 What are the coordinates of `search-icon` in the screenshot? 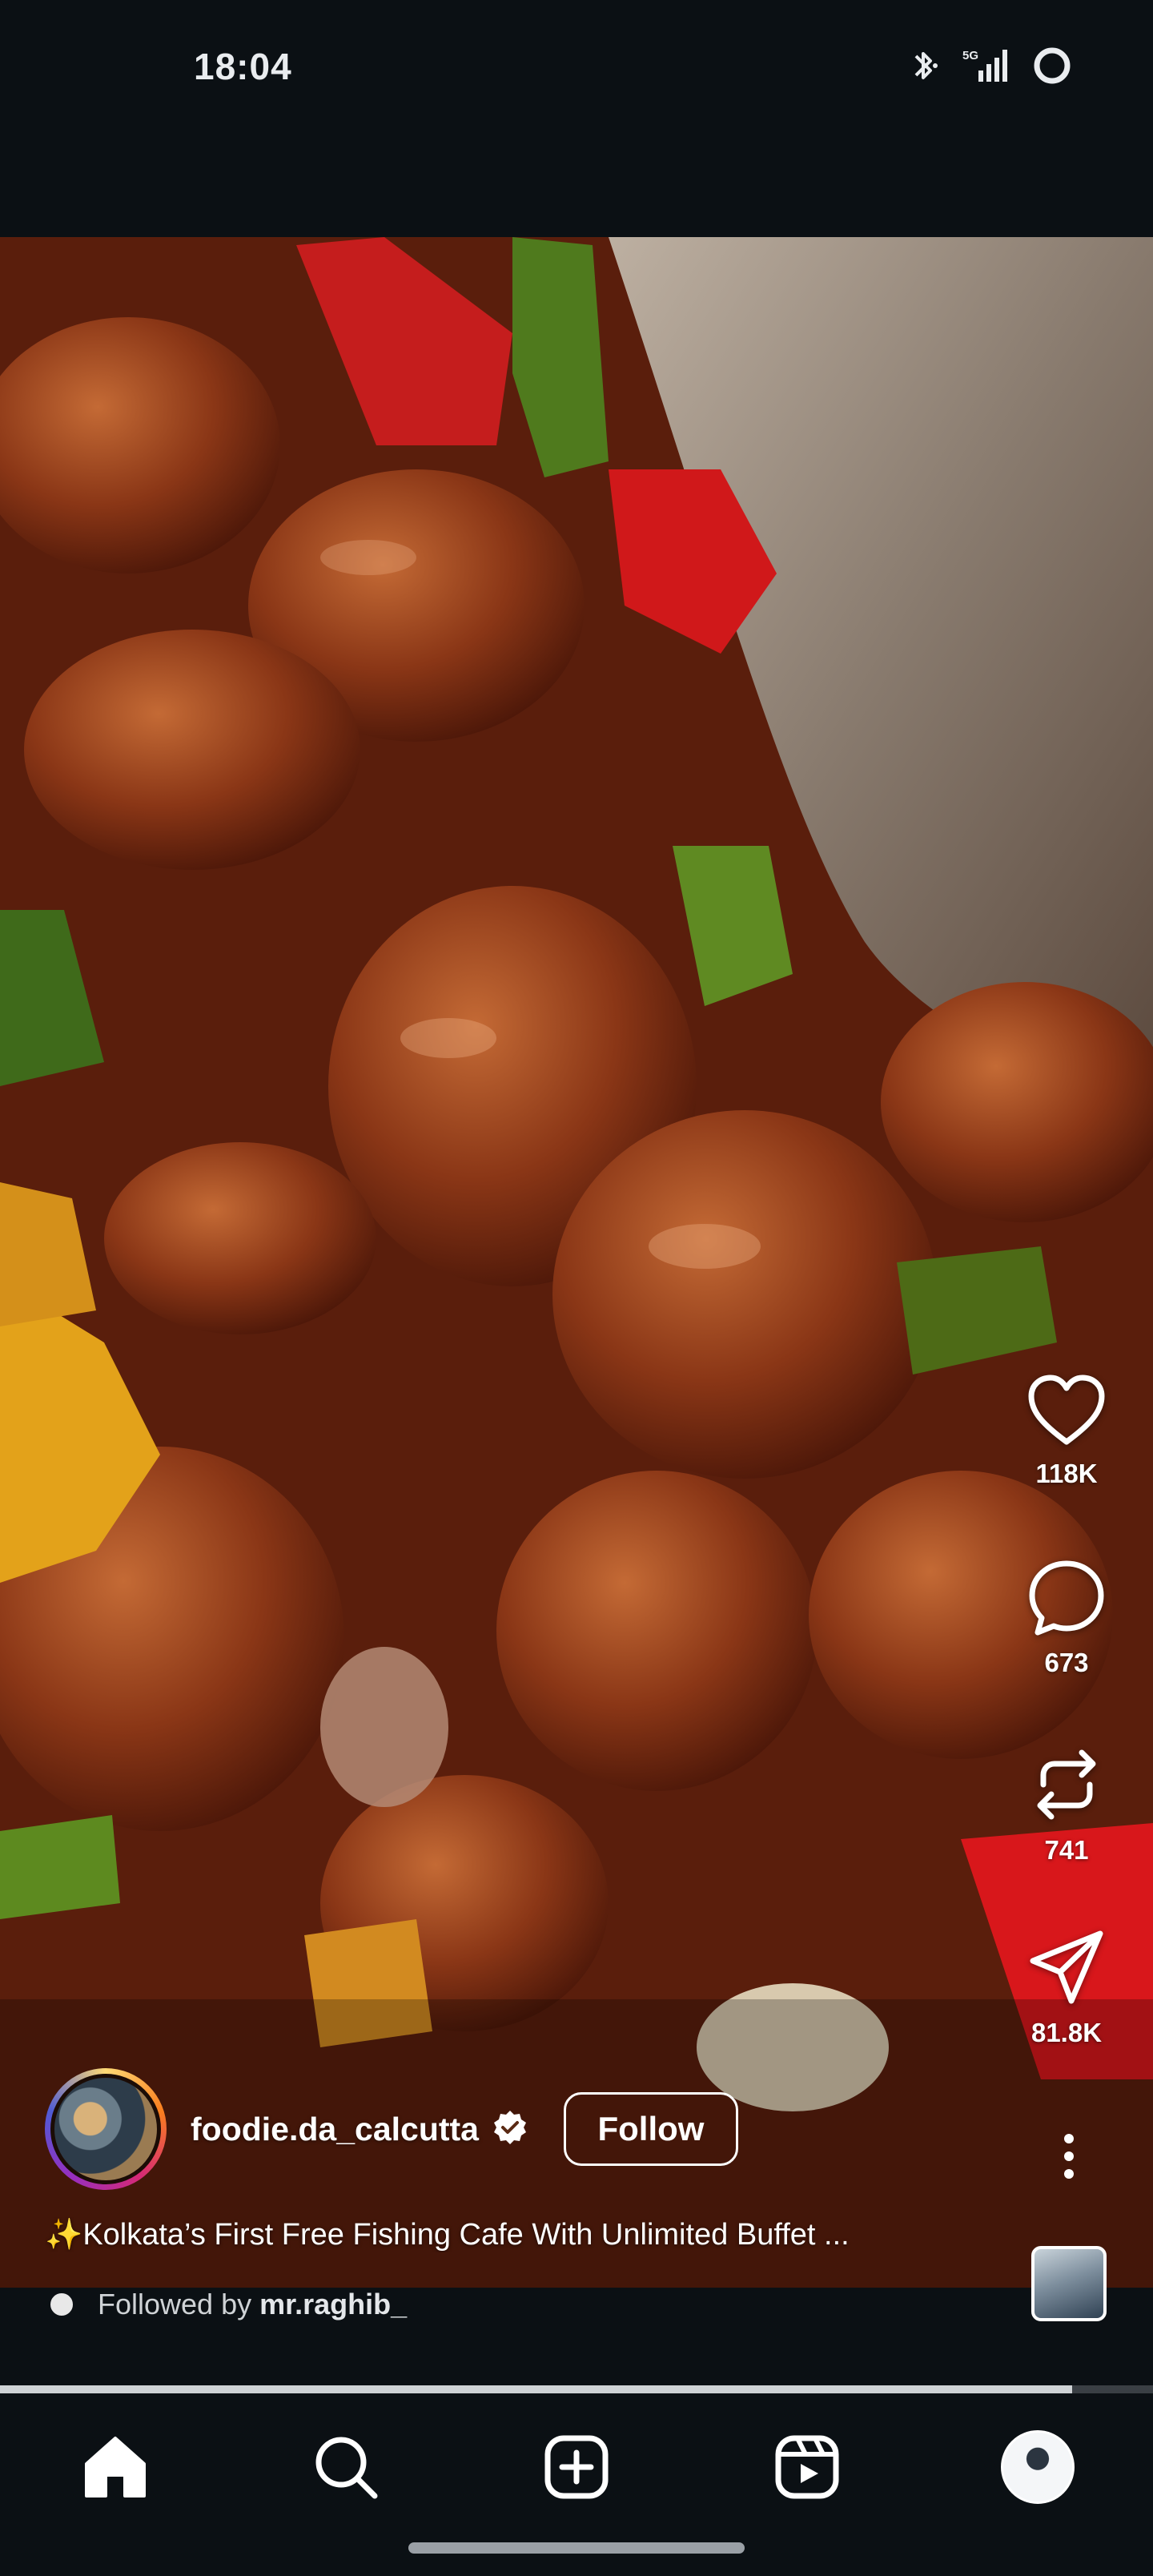 It's located at (346, 2467).